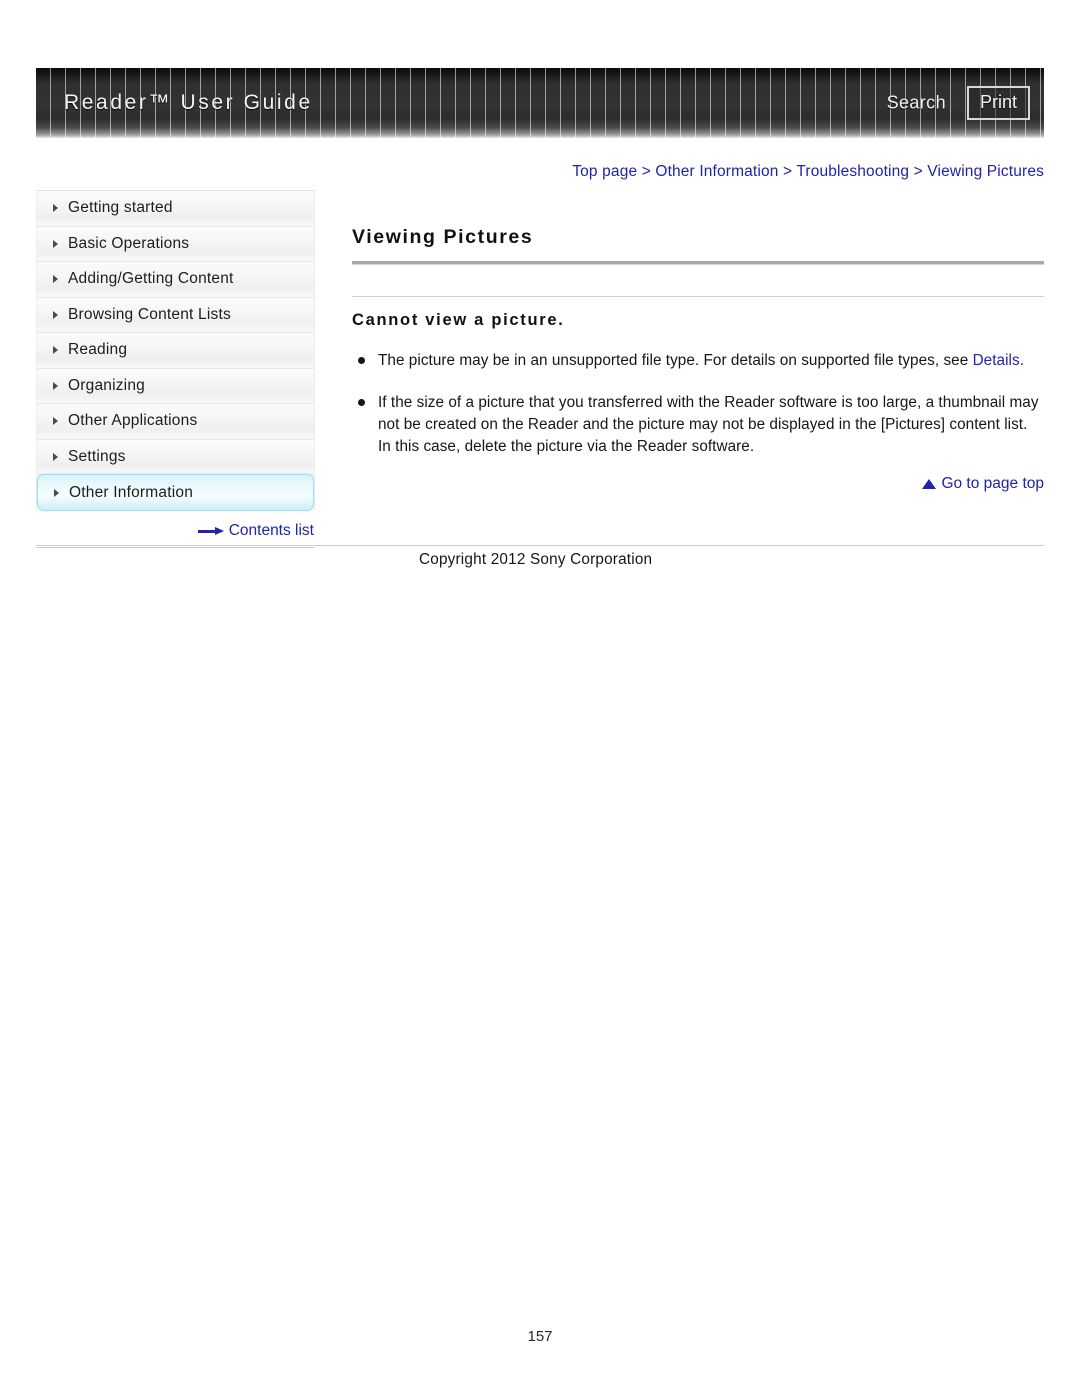 The width and height of the screenshot is (1080, 1397). What do you see at coordinates (540, 545) in the screenshot?
I see `footer-divider` at bounding box center [540, 545].